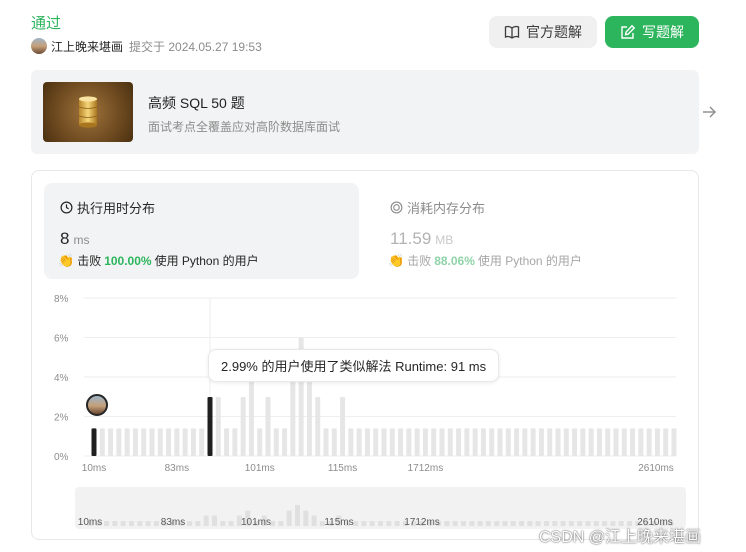  Describe the element at coordinates (107, 207) in the screenshot. I see `runtime-card-title: 执行用时分布` at that location.